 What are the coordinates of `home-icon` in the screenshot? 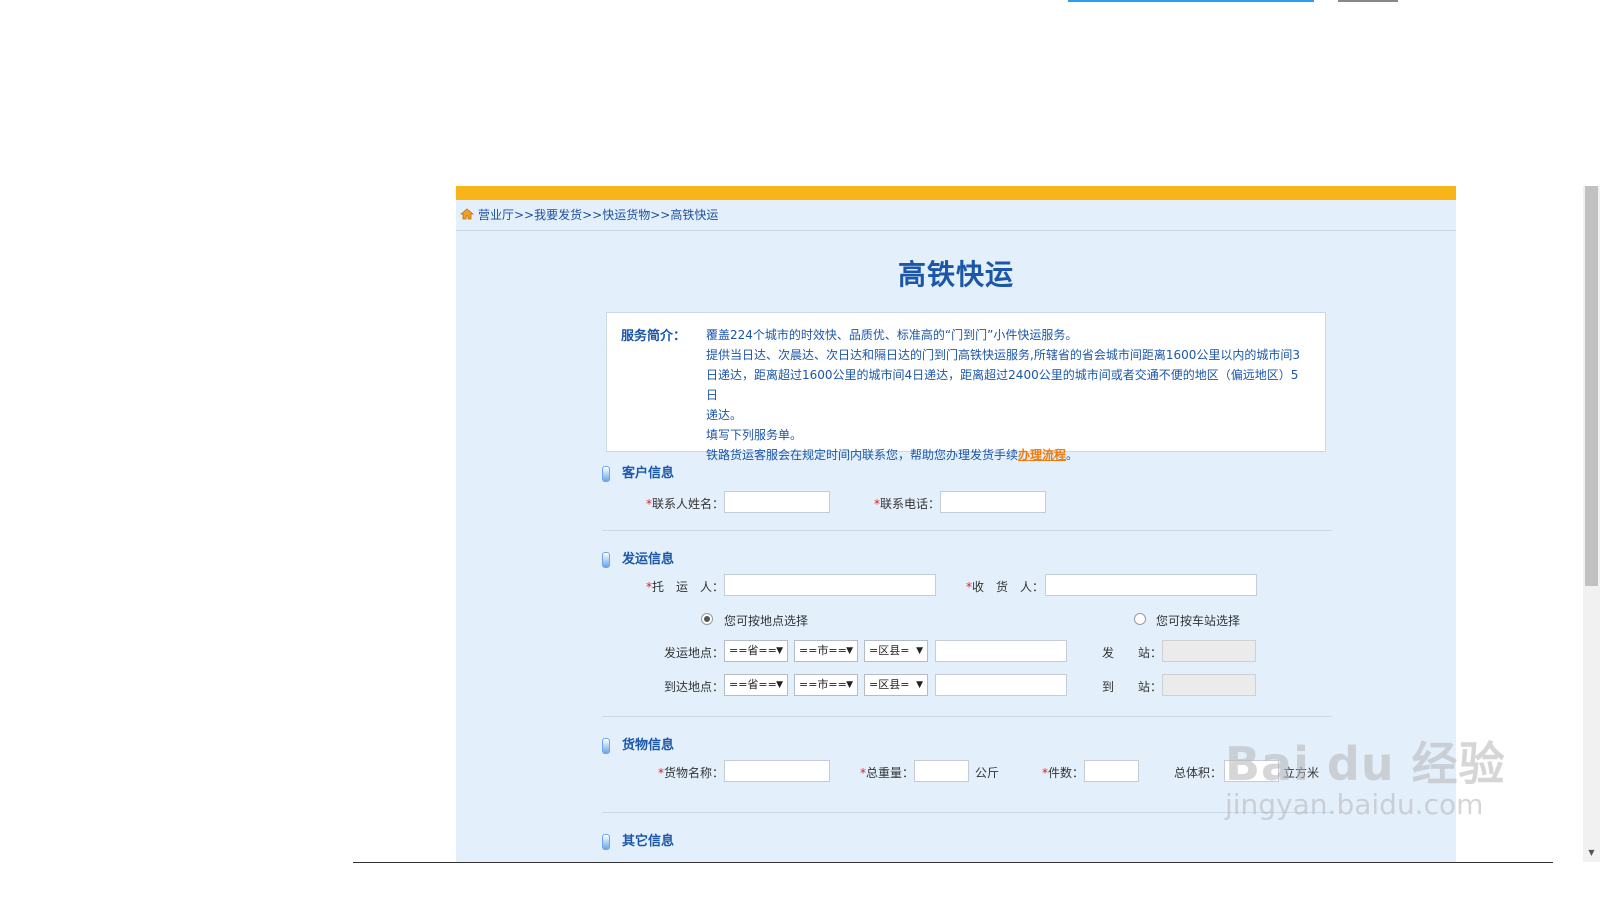 It's located at (467, 216).